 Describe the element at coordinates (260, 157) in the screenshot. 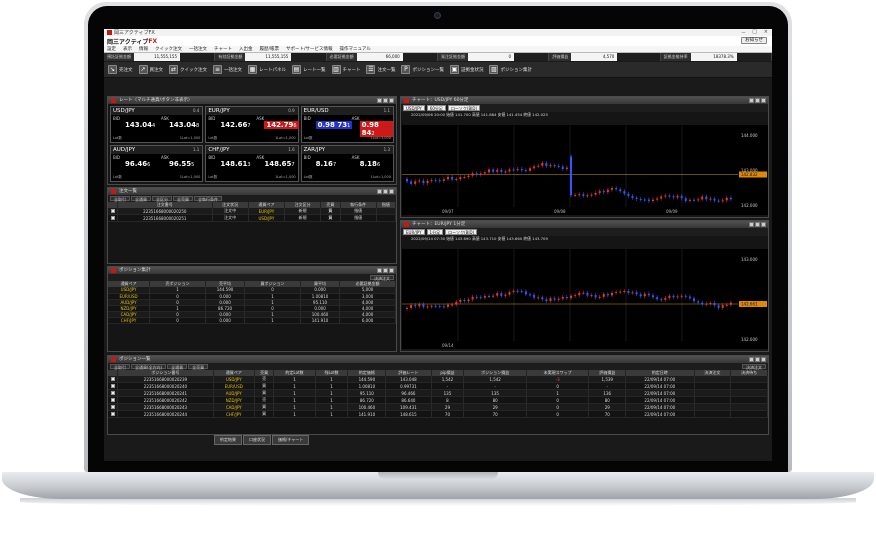

I see `ask-label: ASK` at that location.